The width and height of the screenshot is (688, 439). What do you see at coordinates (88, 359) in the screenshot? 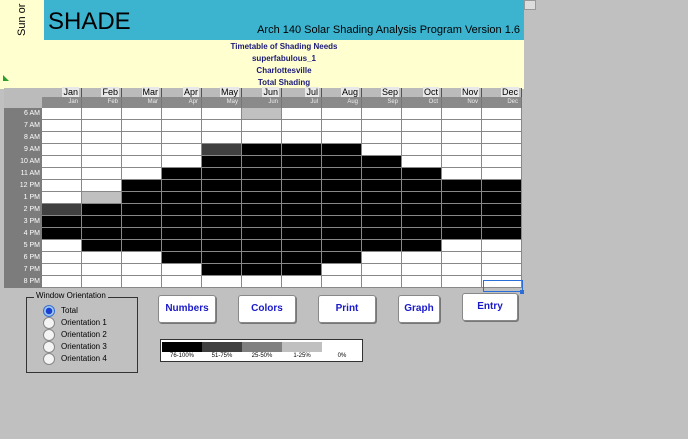
I see `orientation-option: Orientation 4` at bounding box center [88, 359].